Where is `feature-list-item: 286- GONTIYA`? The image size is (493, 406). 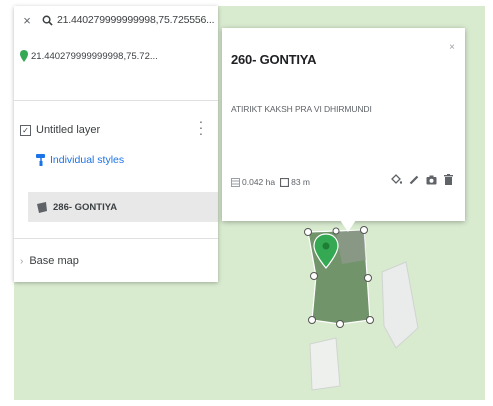
feature-list-item: 286- GONTIYA is located at coordinates (123, 207).